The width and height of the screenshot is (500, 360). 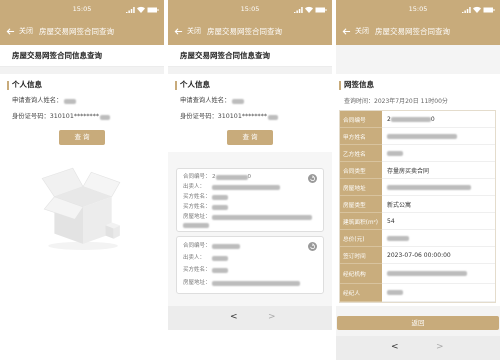 I want to click on detail-row: 乙方姓名, so click(x=417, y=153).